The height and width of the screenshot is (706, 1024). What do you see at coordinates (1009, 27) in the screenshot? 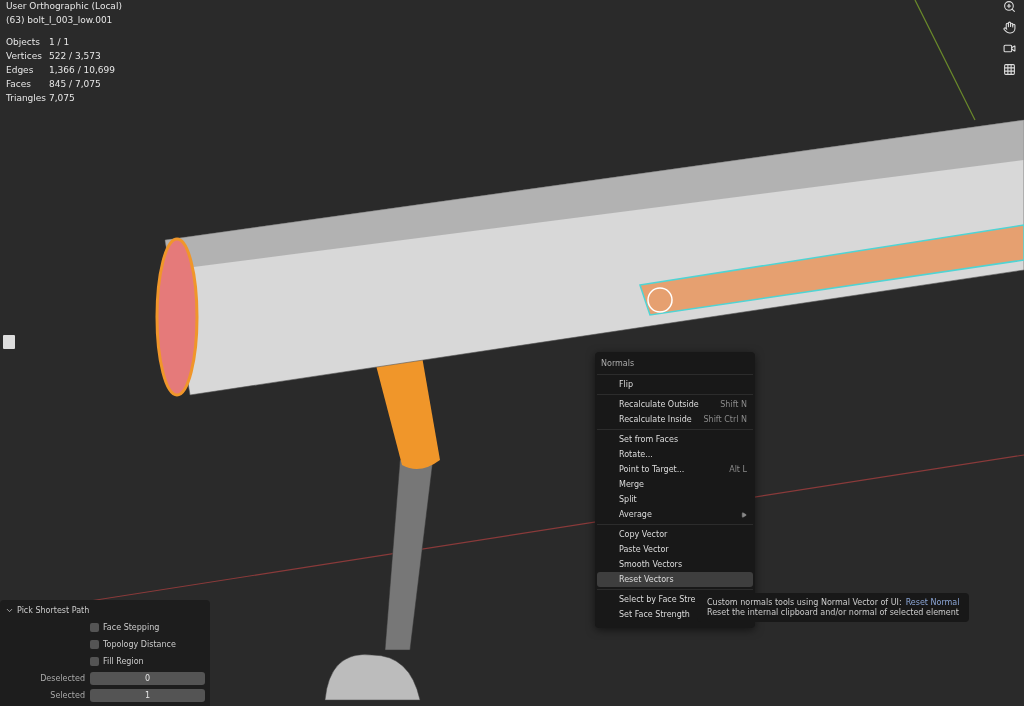
I see `hand-icon` at bounding box center [1009, 27].